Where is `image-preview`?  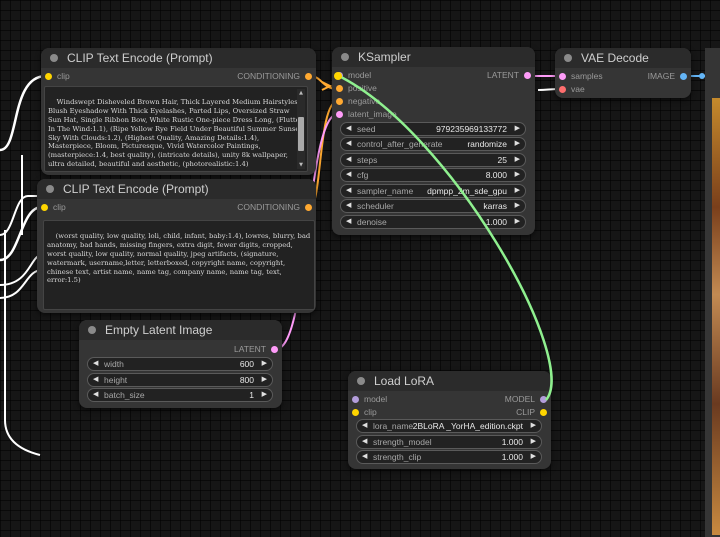
image-preview is located at coordinates (716, 316).